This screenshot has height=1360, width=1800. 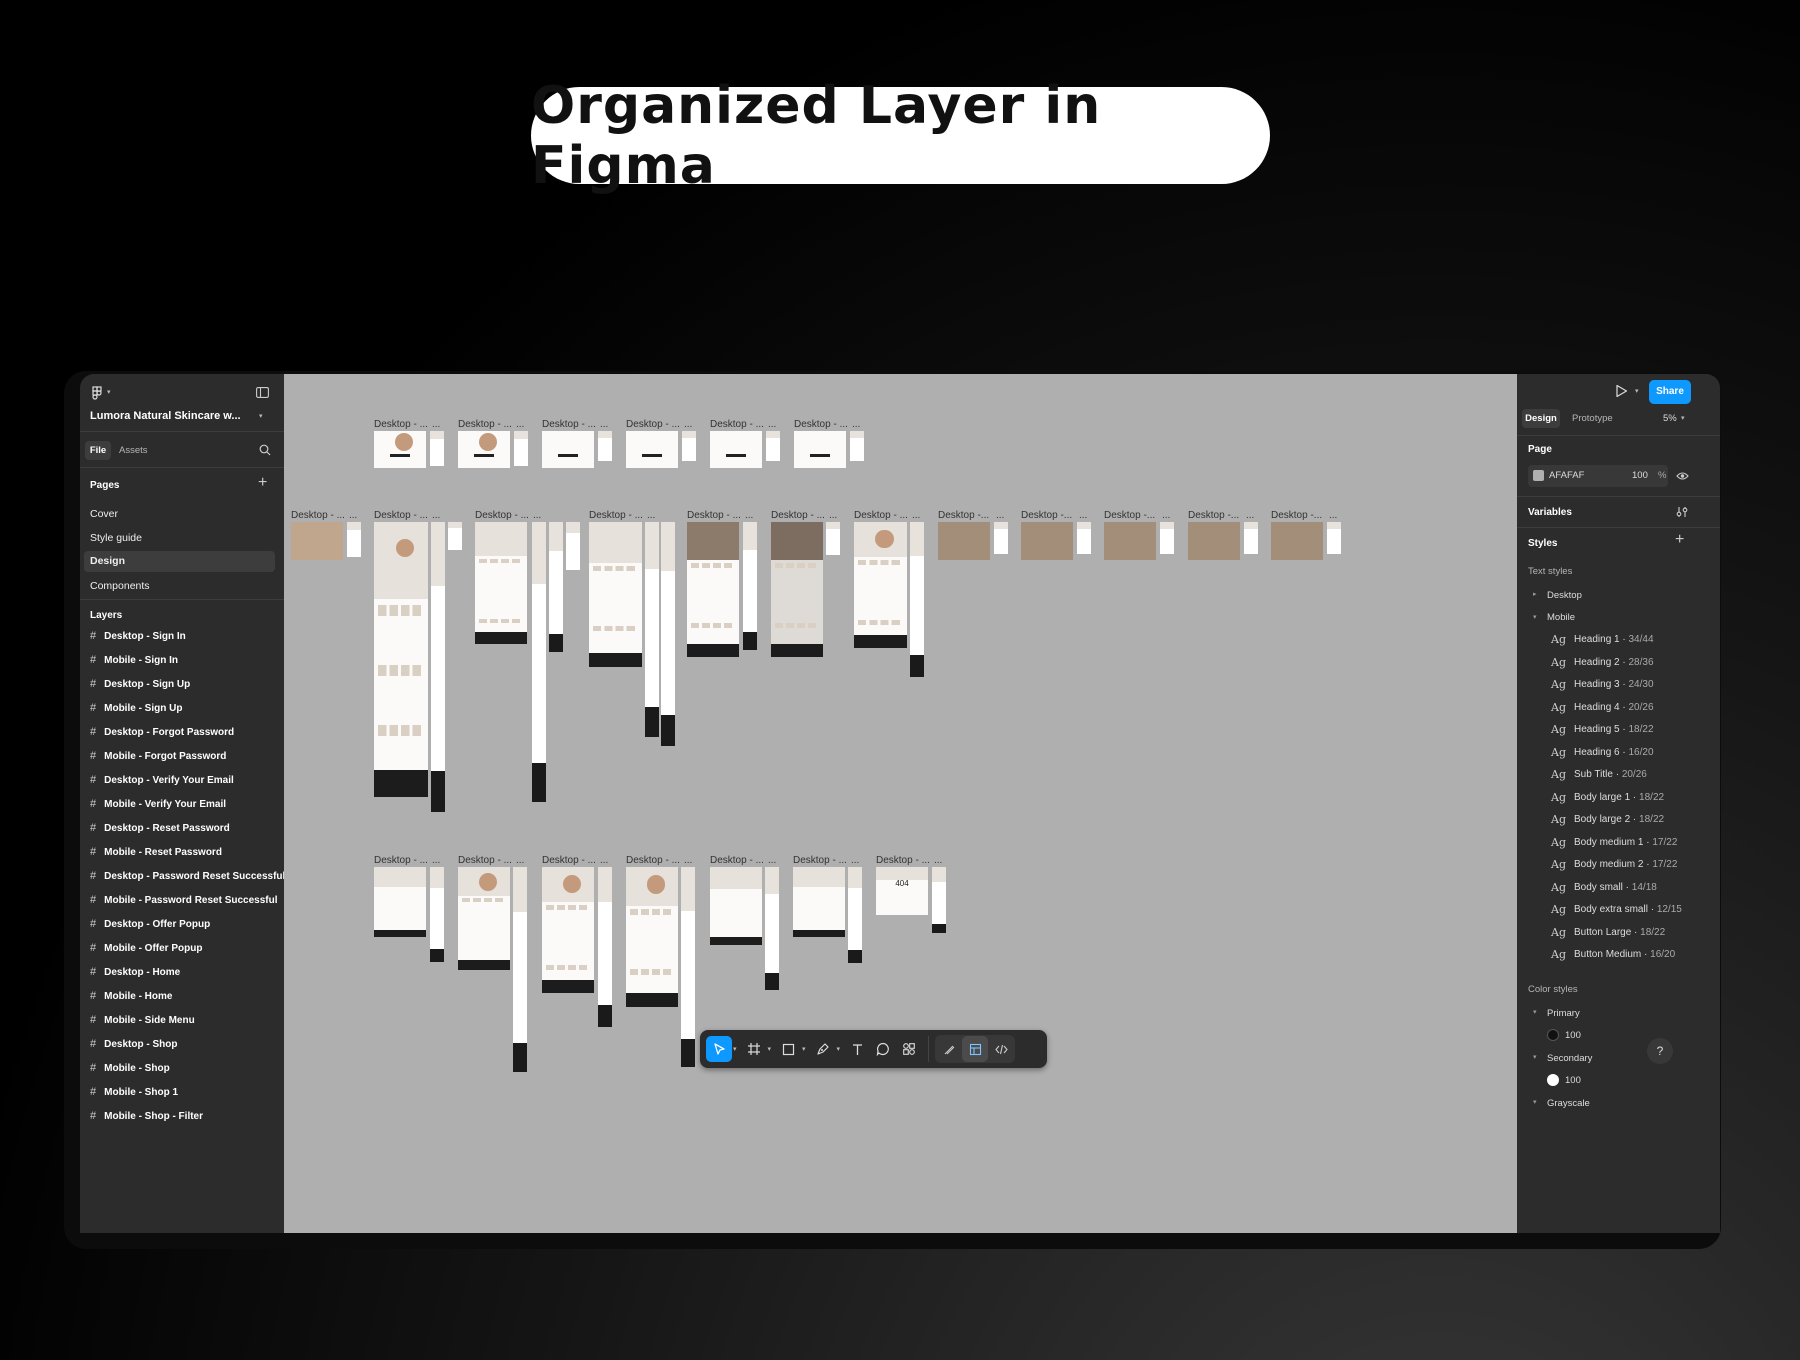 What do you see at coordinates (1564, 595) in the screenshot?
I see `text-group-desktop: Desktop` at bounding box center [1564, 595].